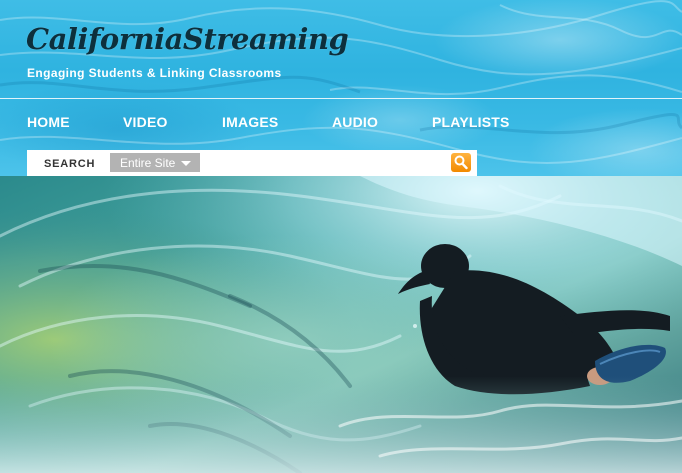 This screenshot has height=473, width=682. I want to click on search-scope-value: Entire Site, so click(148, 163).